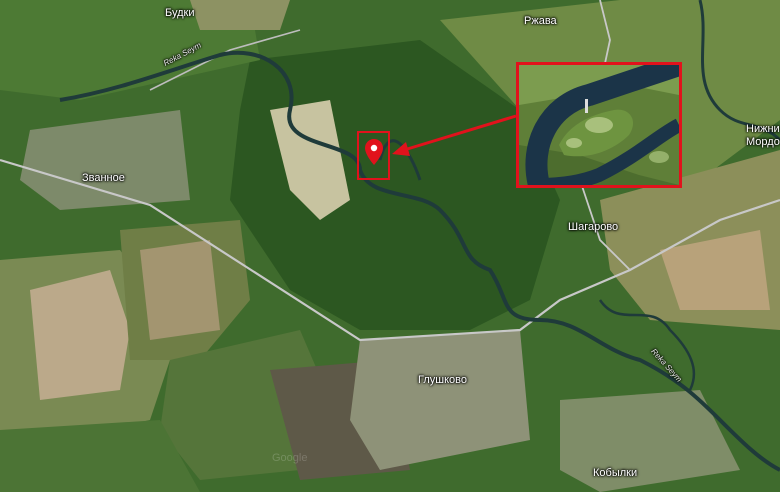 The image size is (780, 492). Describe the element at coordinates (442, 380) in the screenshot. I see `place-label-glushkovo: Глушково` at that location.